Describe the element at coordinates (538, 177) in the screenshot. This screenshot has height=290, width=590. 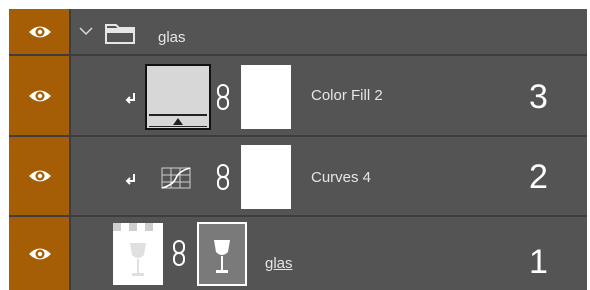
I see `layer-number: 2` at that location.